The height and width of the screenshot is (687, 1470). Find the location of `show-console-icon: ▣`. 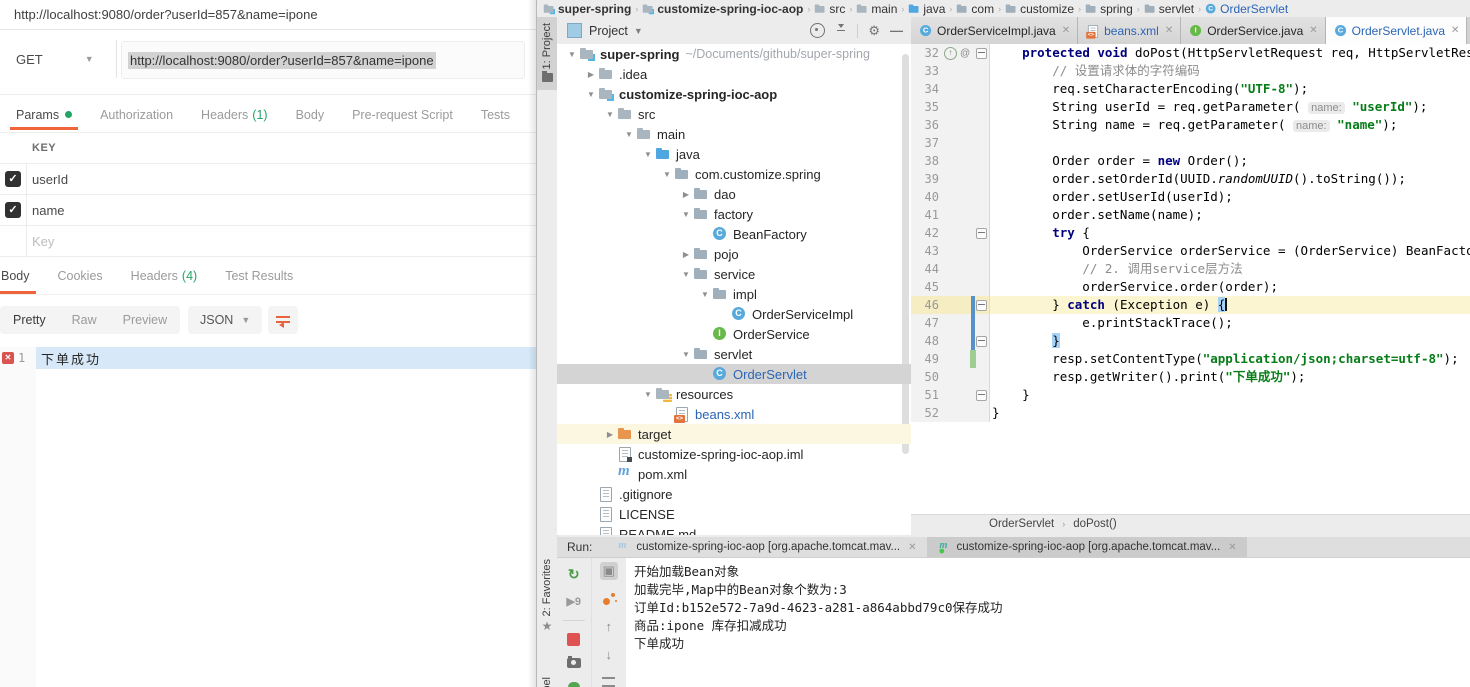

show-console-icon: ▣ is located at coordinates (608, 571).